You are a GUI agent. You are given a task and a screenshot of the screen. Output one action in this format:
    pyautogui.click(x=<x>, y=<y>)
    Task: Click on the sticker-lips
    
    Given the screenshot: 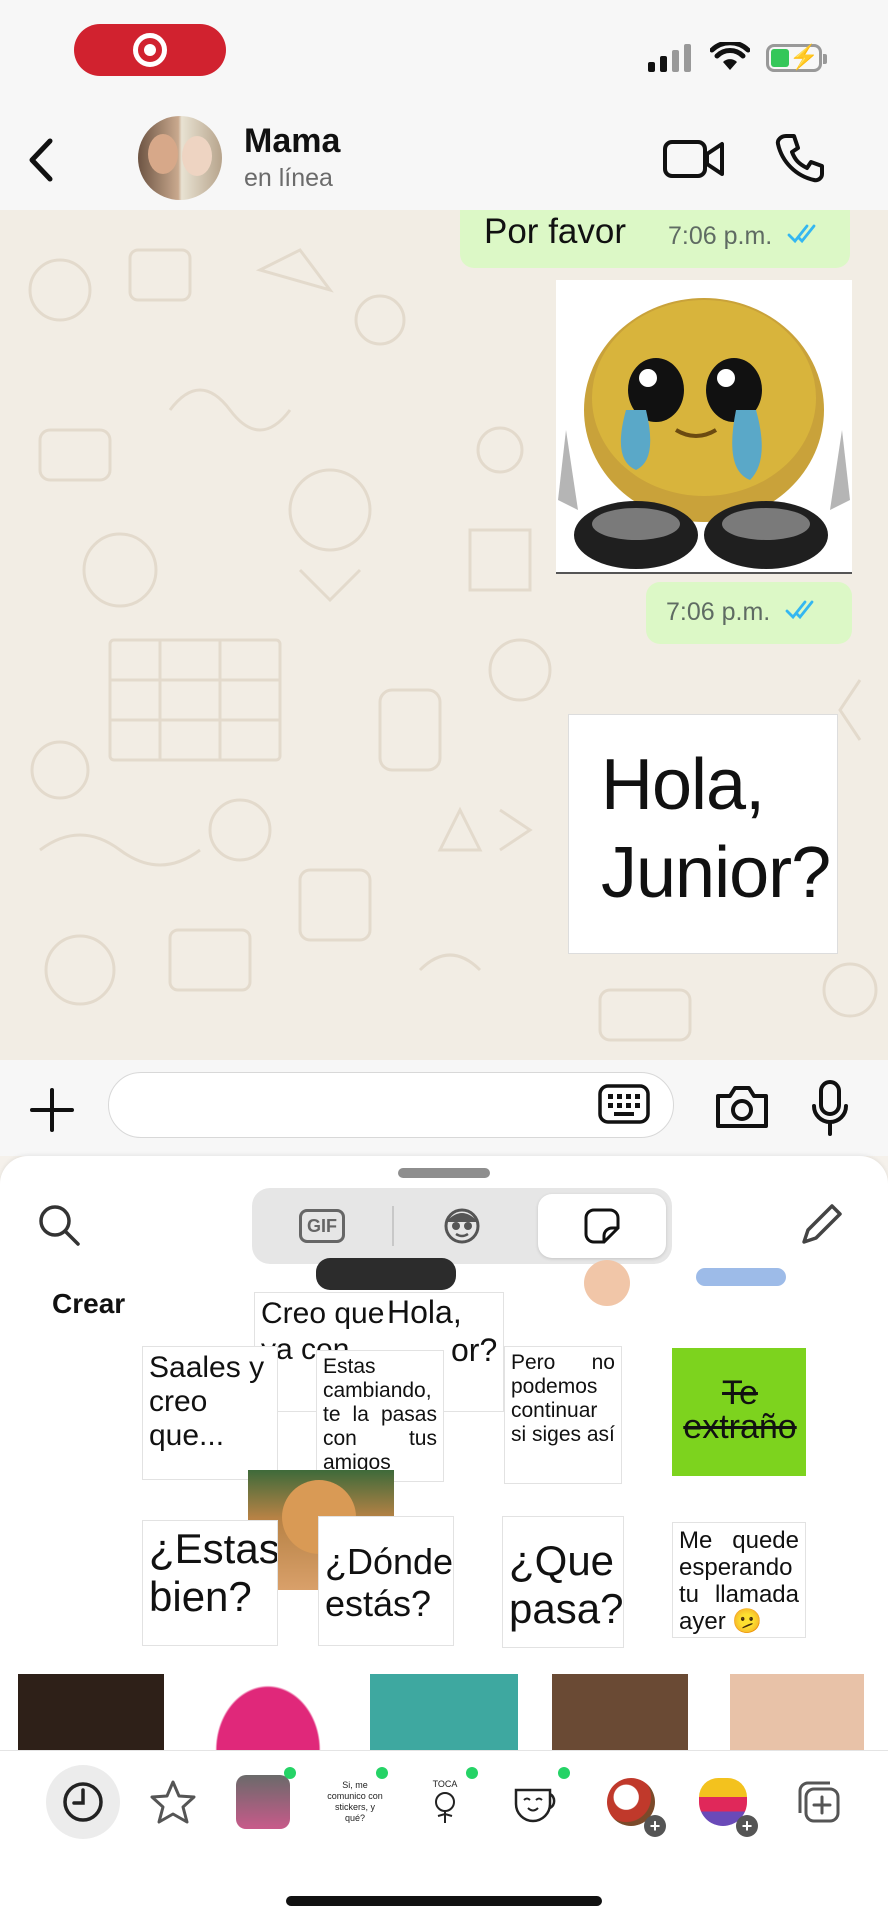 What is the action you would take?
    pyautogui.click(x=268, y=1712)
    